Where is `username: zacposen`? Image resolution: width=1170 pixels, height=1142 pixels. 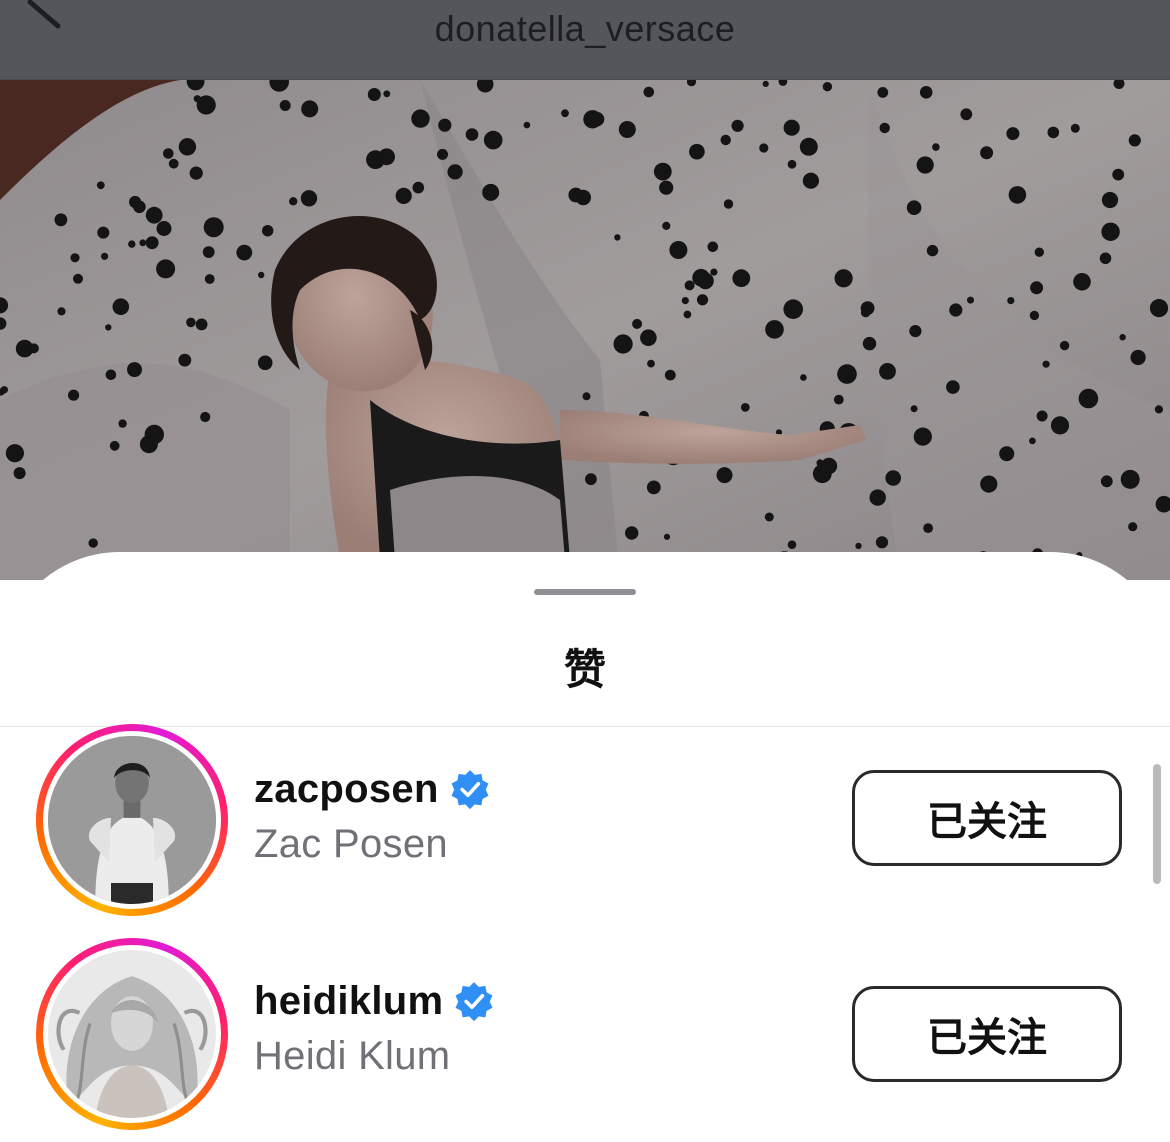
username: zacposen is located at coordinates (346, 789).